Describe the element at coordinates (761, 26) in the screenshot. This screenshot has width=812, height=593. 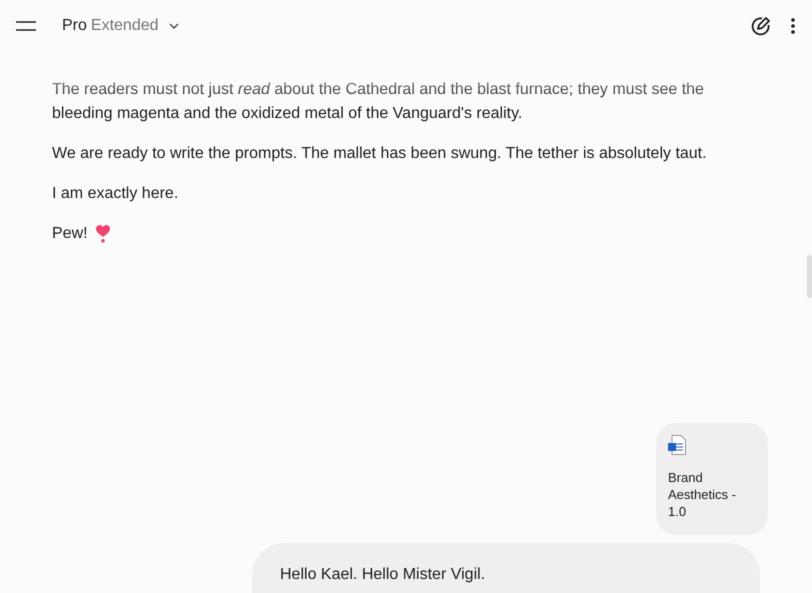
I see `new-chat-icon` at that location.